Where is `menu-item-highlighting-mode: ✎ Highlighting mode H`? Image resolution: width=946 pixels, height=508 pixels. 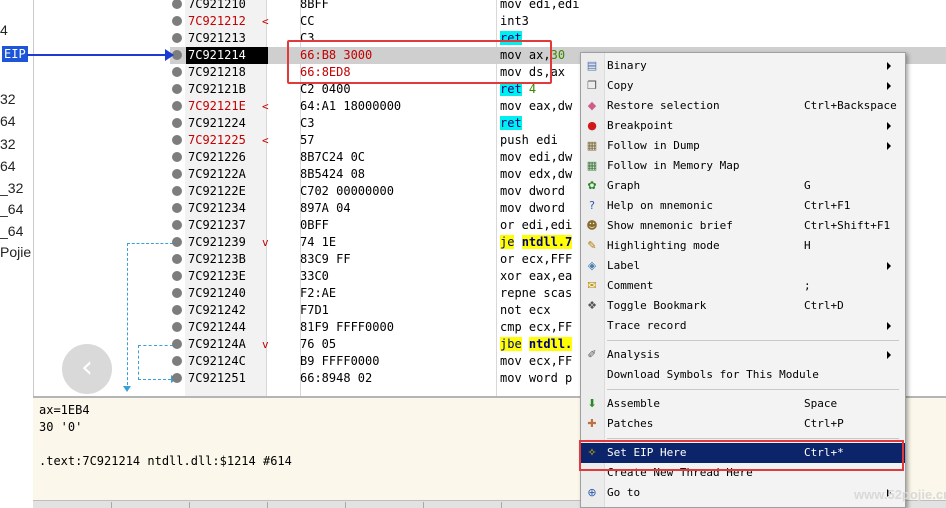 menu-item-highlighting-mode: ✎ Highlighting mode H is located at coordinates (743, 246).